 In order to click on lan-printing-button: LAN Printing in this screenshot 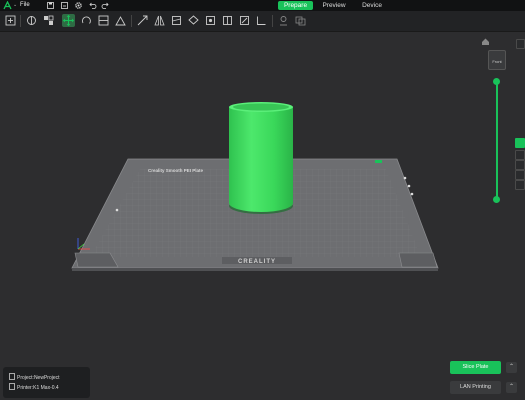, I will do `click(475, 387)`.